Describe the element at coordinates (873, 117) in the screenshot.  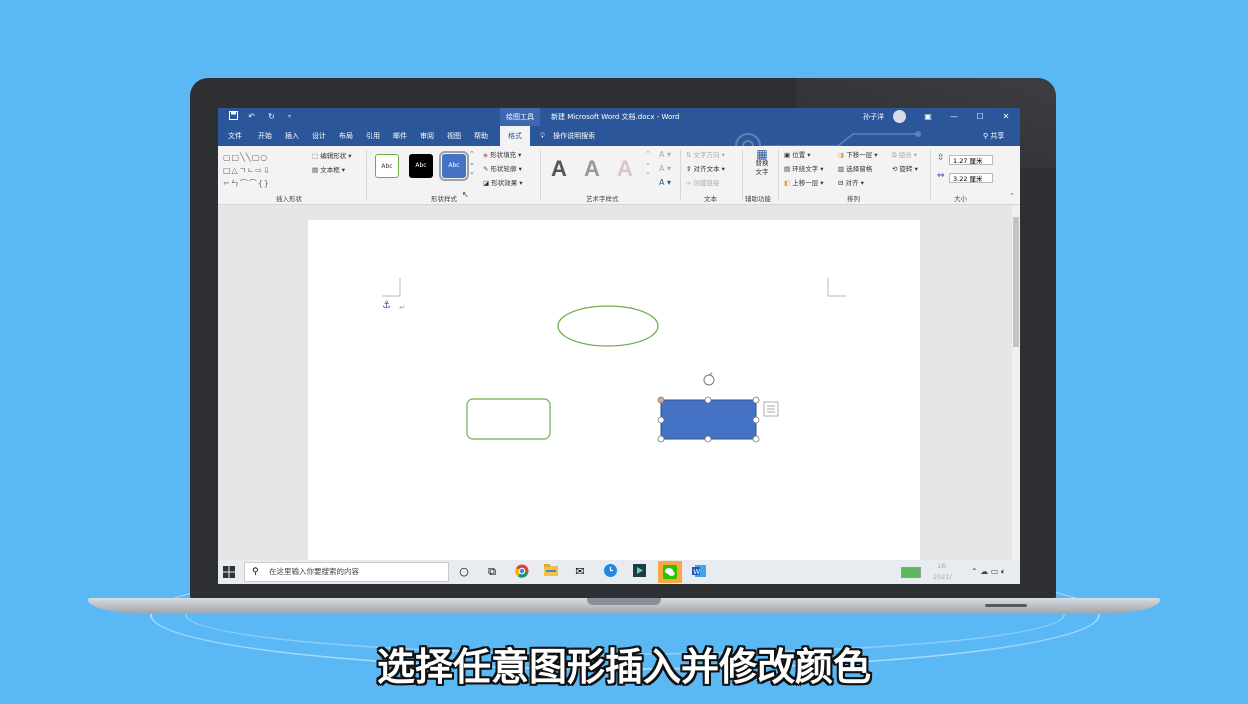
I see `user-name: 孙子洋` at that location.